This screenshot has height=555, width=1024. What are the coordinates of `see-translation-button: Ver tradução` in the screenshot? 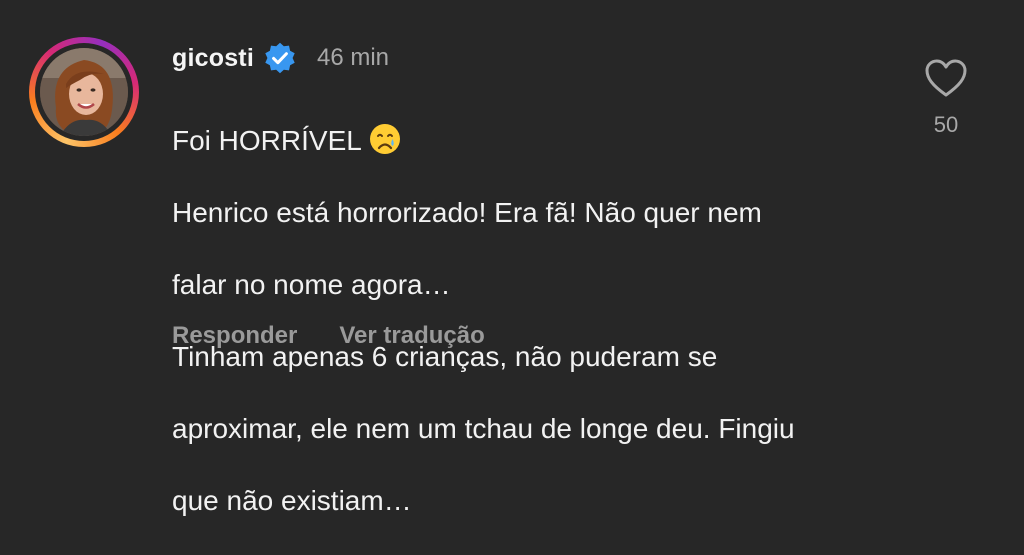 It's located at (411, 336).